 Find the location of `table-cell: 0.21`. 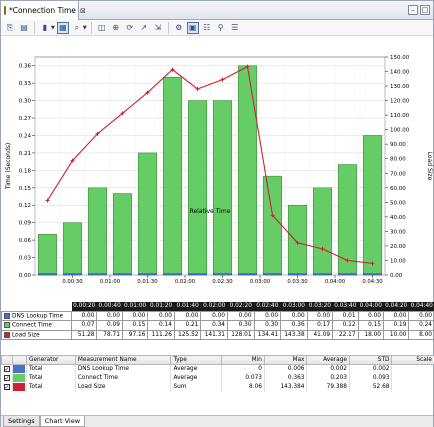

table-cell: 0.21 is located at coordinates (187, 325).